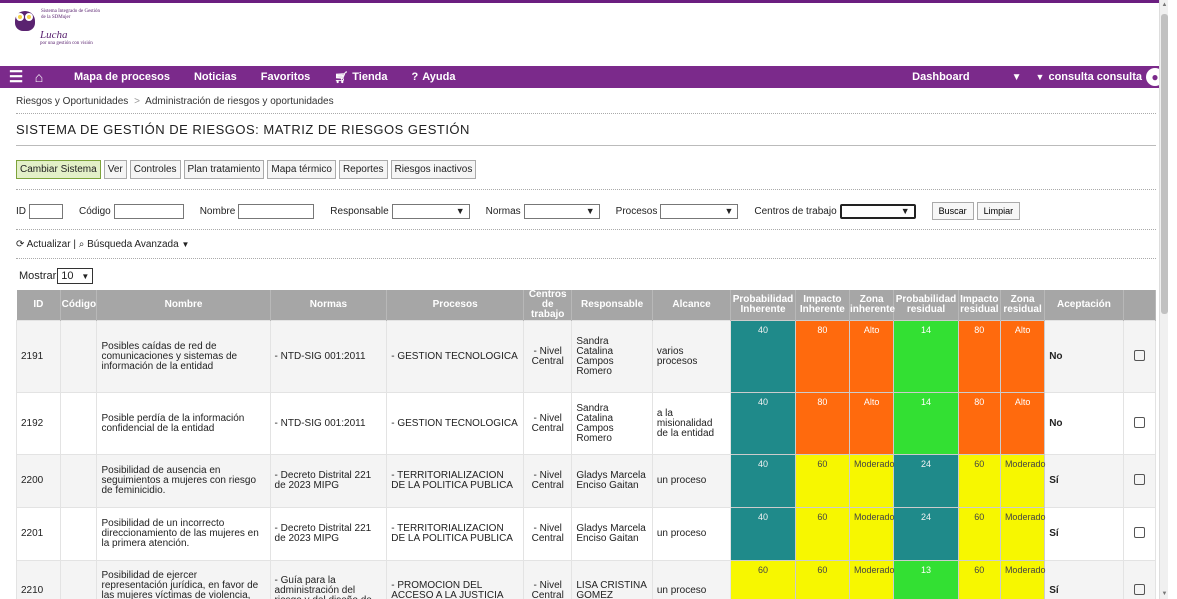  What do you see at coordinates (54, 35) in the screenshot?
I see `logo-main-text: Lucha` at bounding box center [54, 35].